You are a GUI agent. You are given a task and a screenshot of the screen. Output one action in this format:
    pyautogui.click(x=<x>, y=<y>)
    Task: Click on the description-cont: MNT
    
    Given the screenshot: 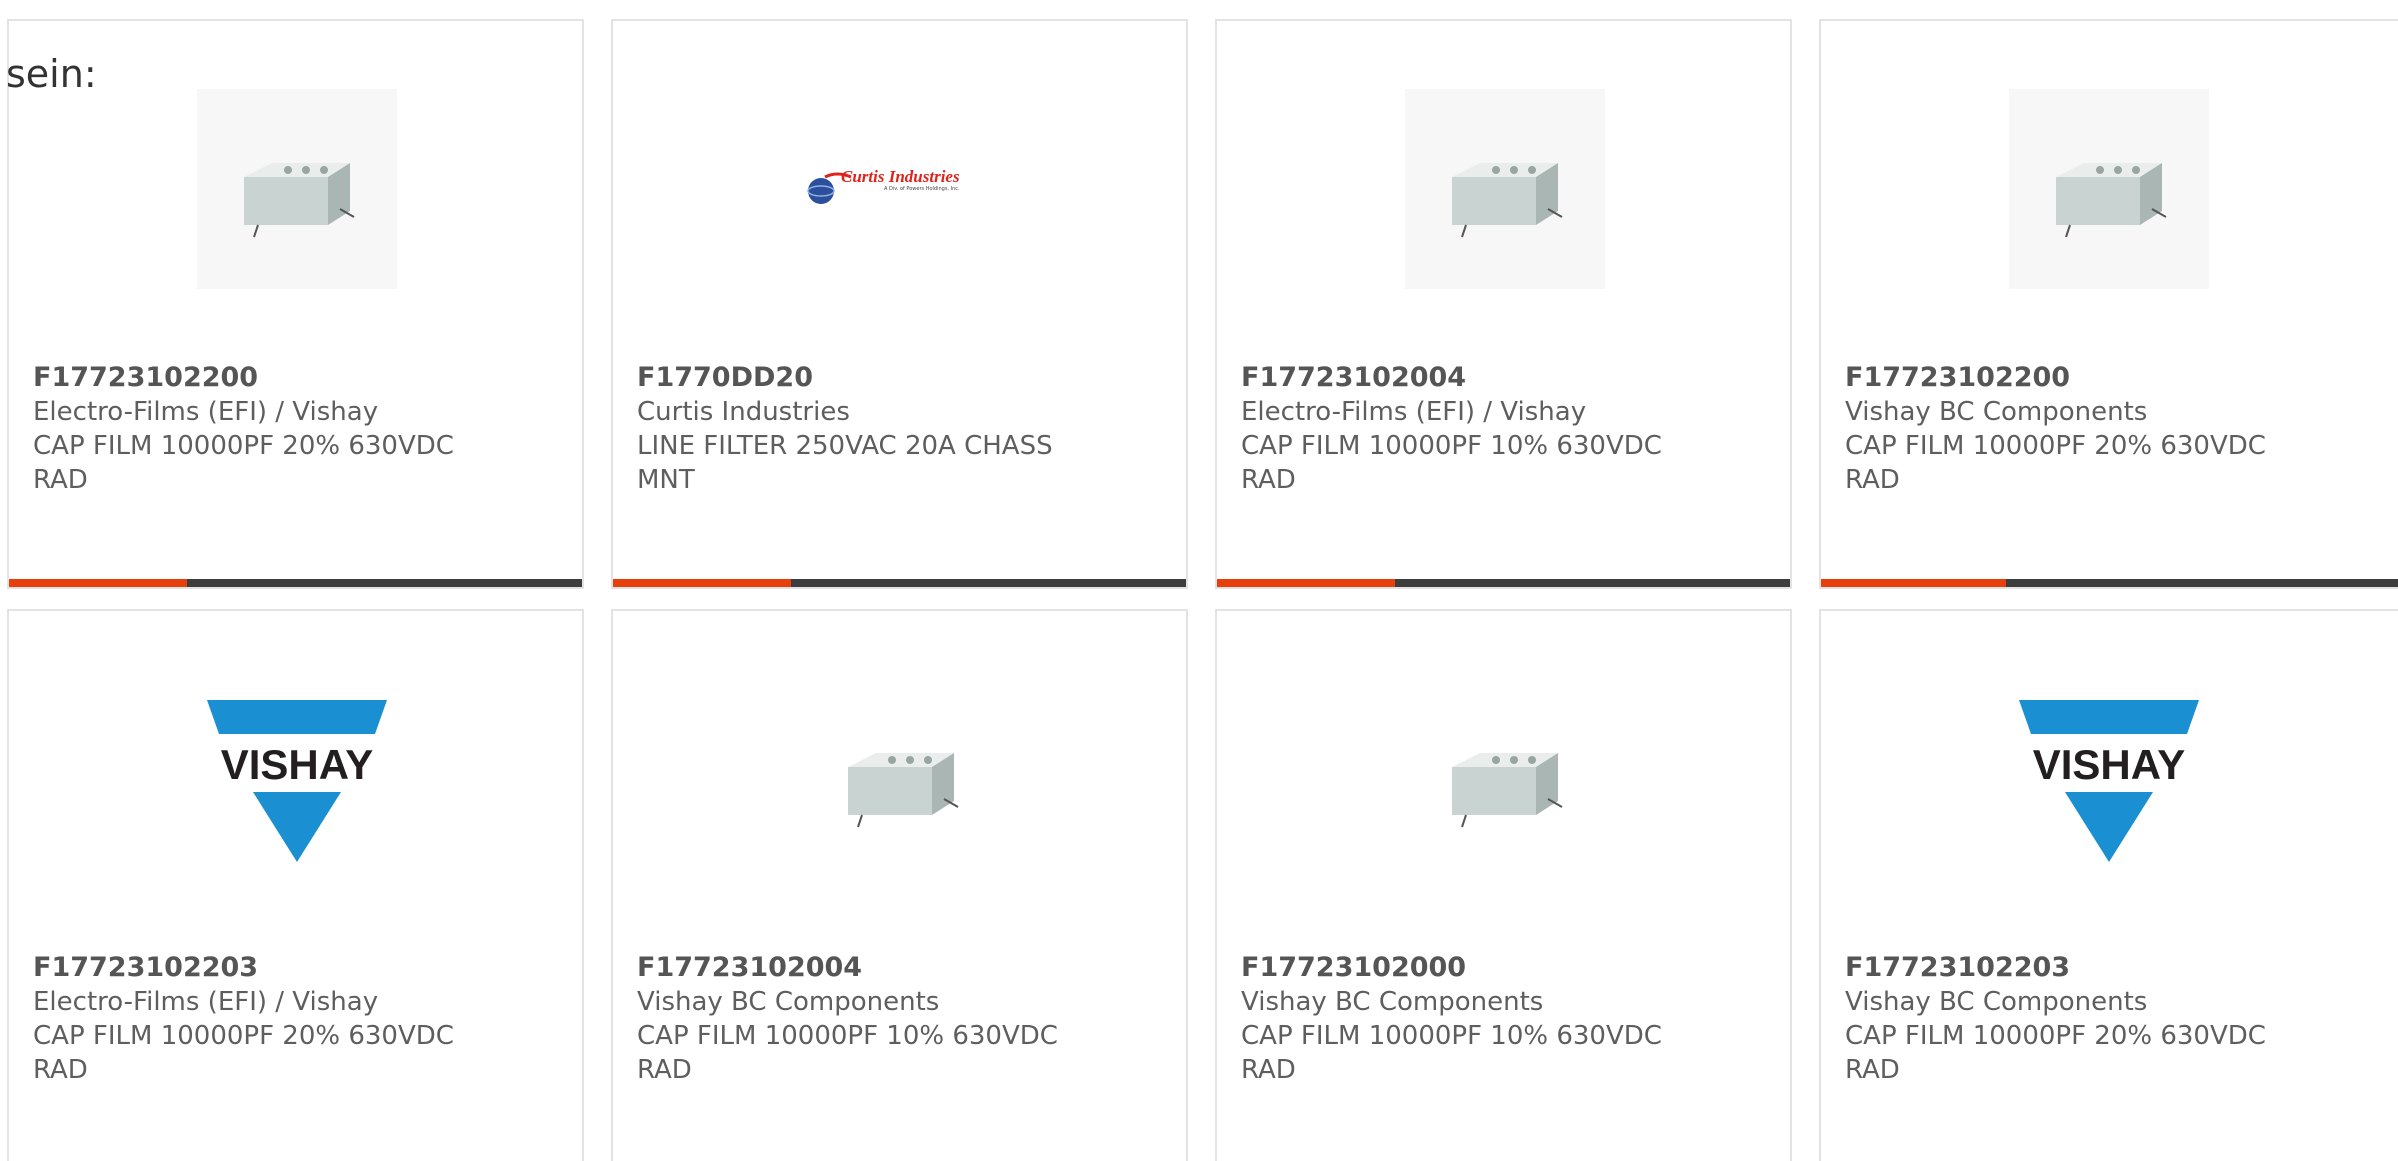 What is the action you would take?
    pyautogui.click(x=666, y=480)
    